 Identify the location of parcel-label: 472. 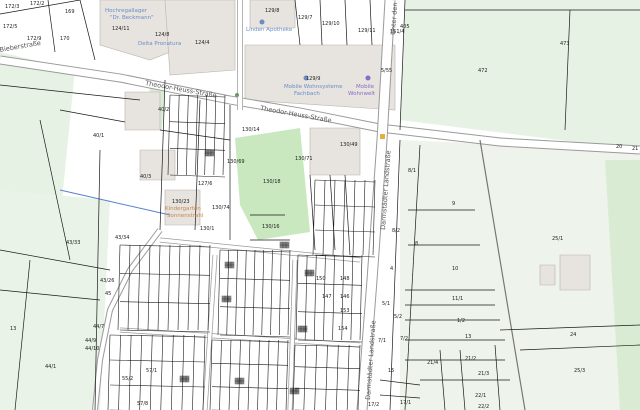
(483, 71).